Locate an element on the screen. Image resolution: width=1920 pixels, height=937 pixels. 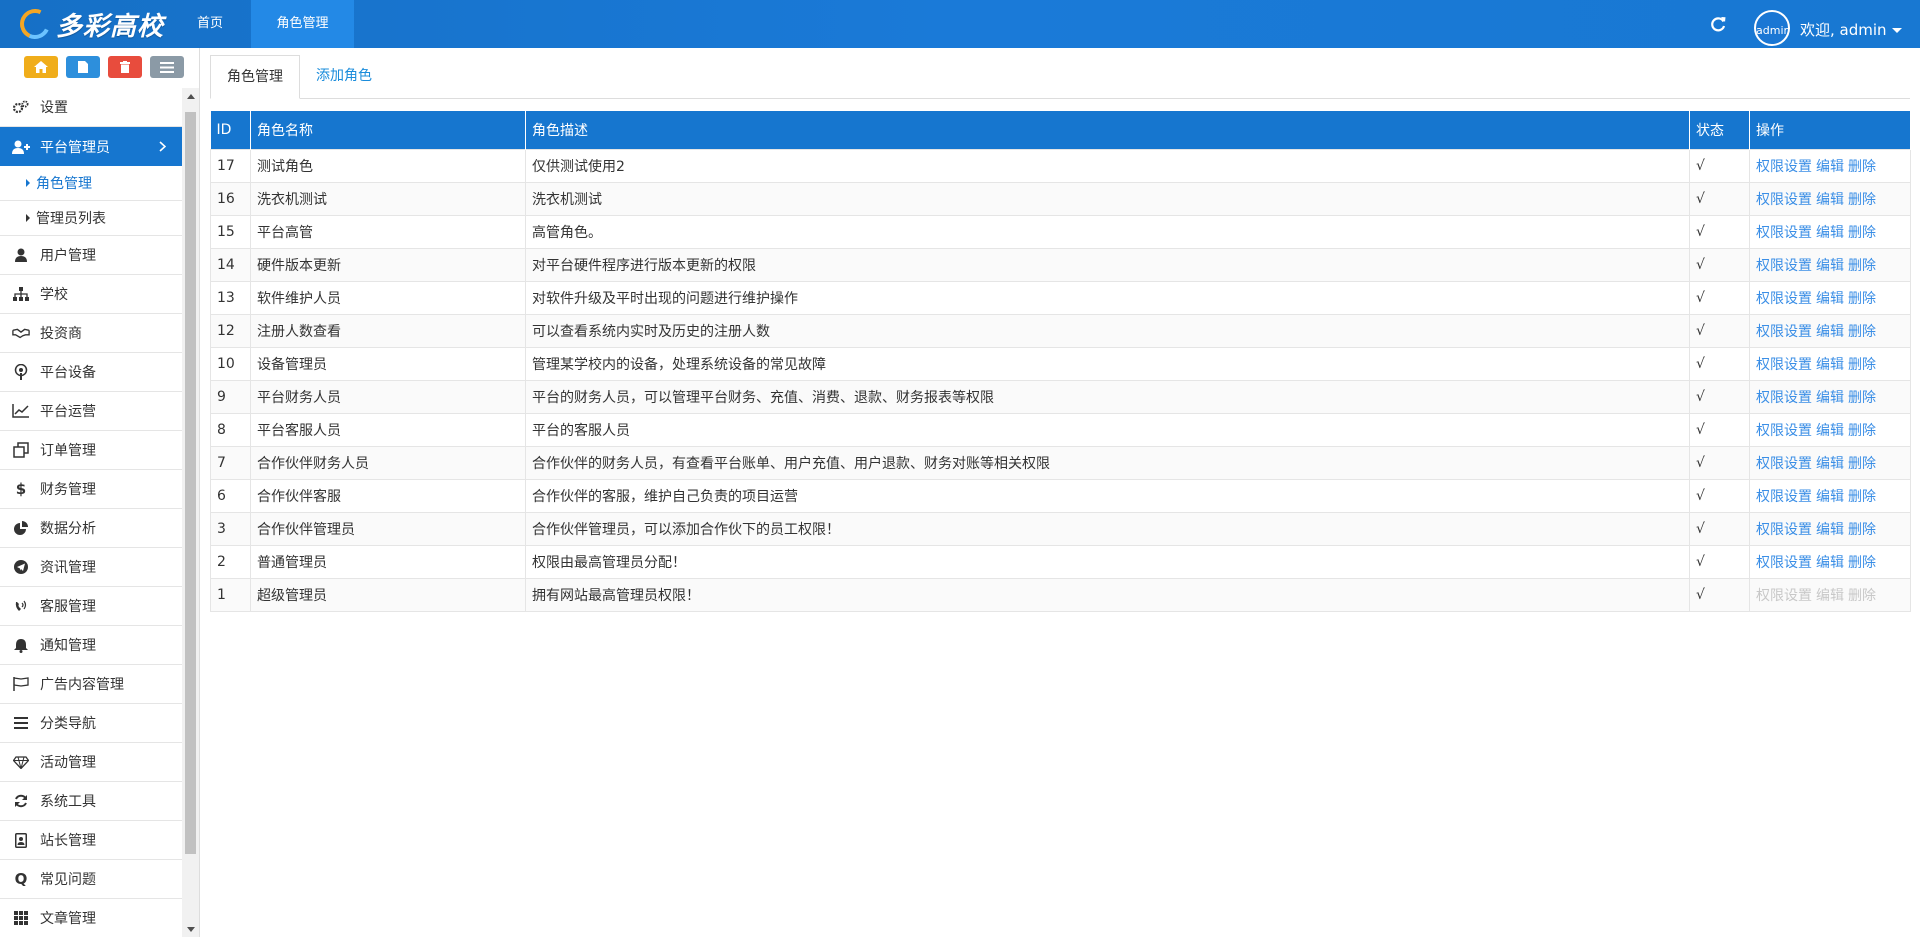
sidebar-item-system-tools: 系统工具 is located at coordinates (91, 801).